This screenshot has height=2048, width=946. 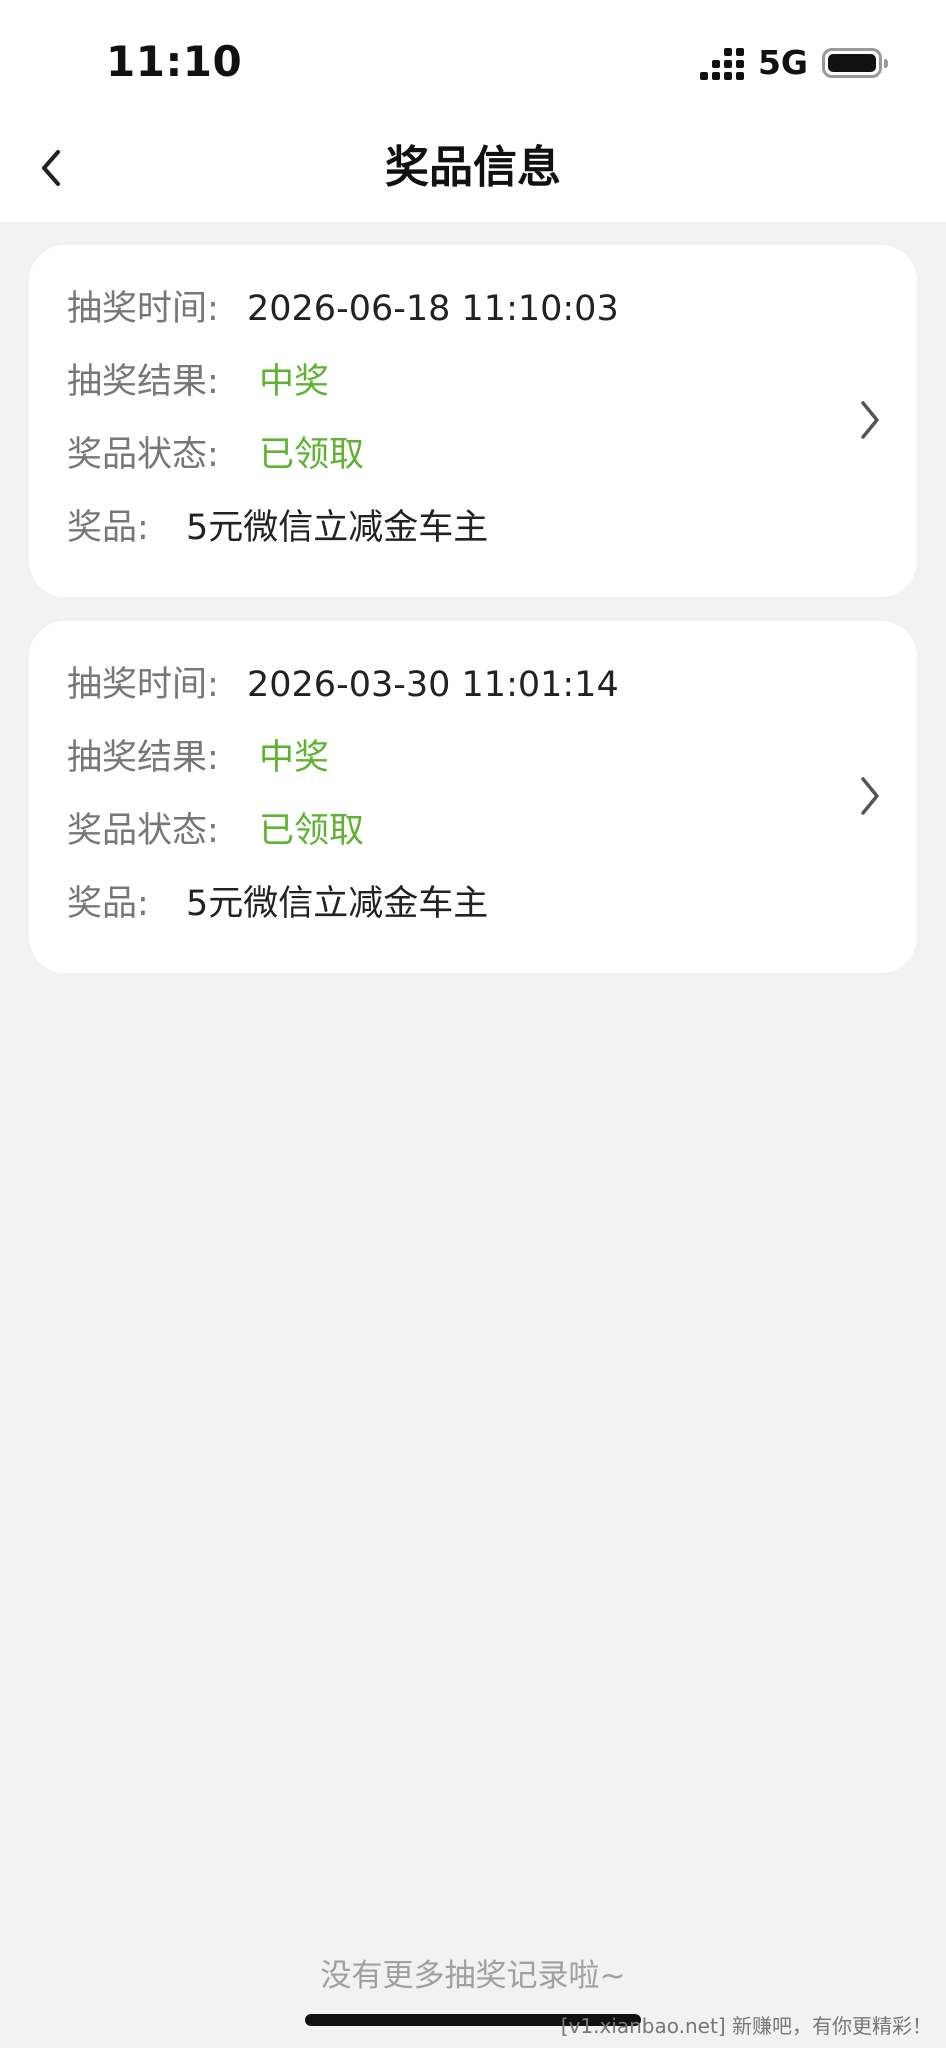 What do you see at coordinates (782, 62) in the screenshot?
I see `network-type: 5G` at bounding box center [782, 62].